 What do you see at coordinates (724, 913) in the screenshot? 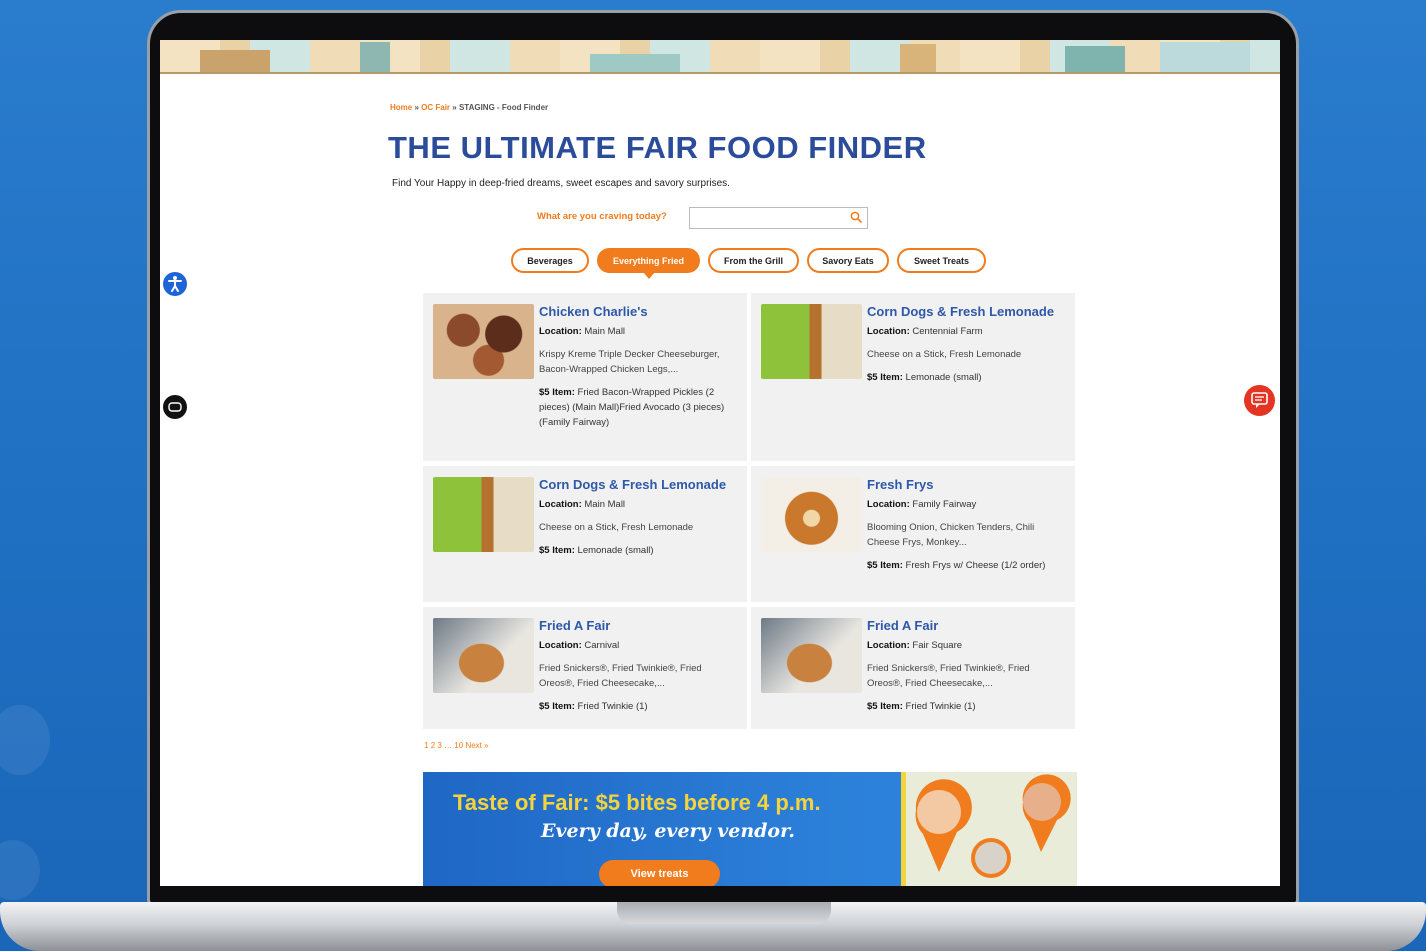
I see `laptop-hinge-notch` at bounding box center [724, 913].